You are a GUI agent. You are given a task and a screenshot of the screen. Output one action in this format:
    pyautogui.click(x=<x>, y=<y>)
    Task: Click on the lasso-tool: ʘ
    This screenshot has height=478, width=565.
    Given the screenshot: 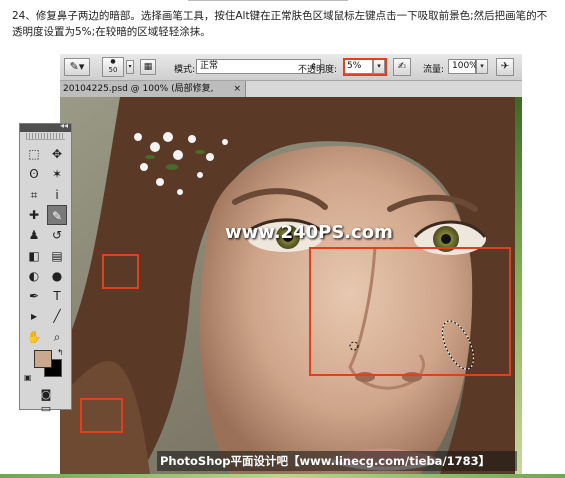 What is the action you would take?
    pyautogui.click(x=34, y=174)
    